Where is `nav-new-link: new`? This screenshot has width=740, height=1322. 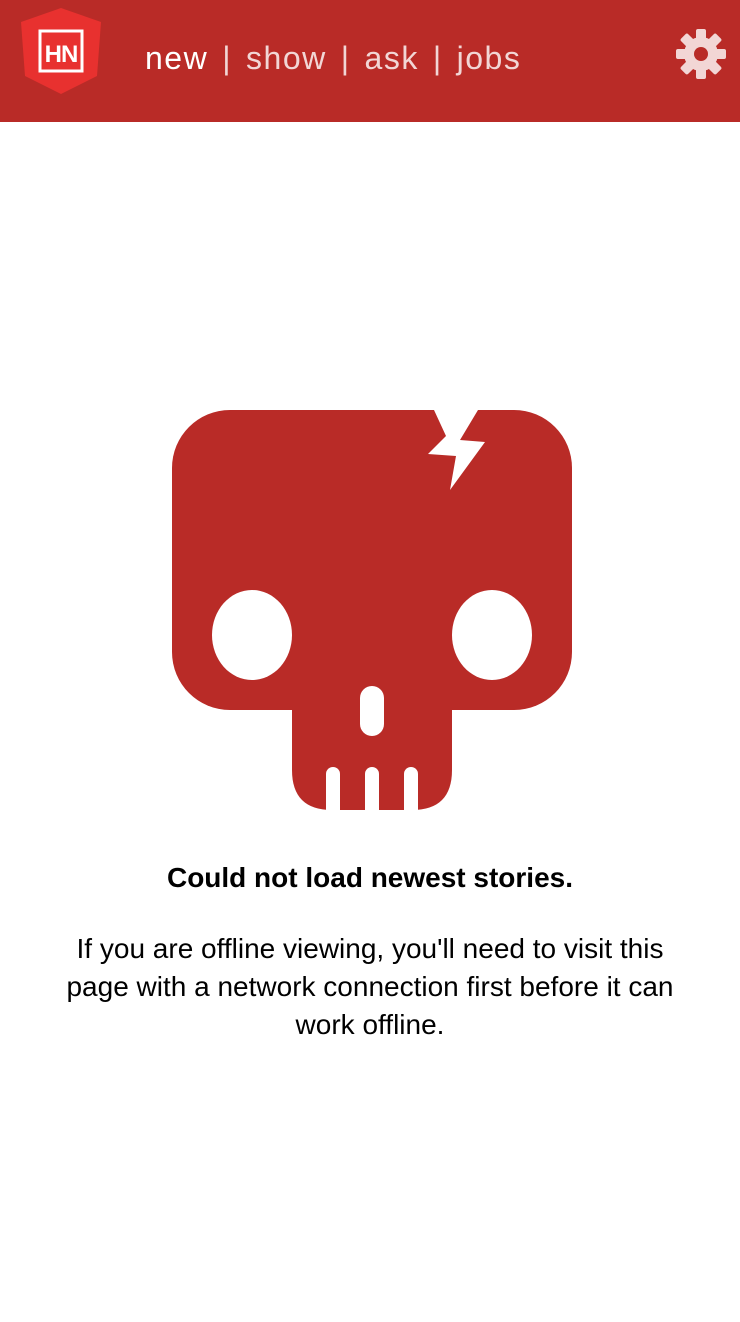 nav-new-link: new is located at coordinates (176, 58).